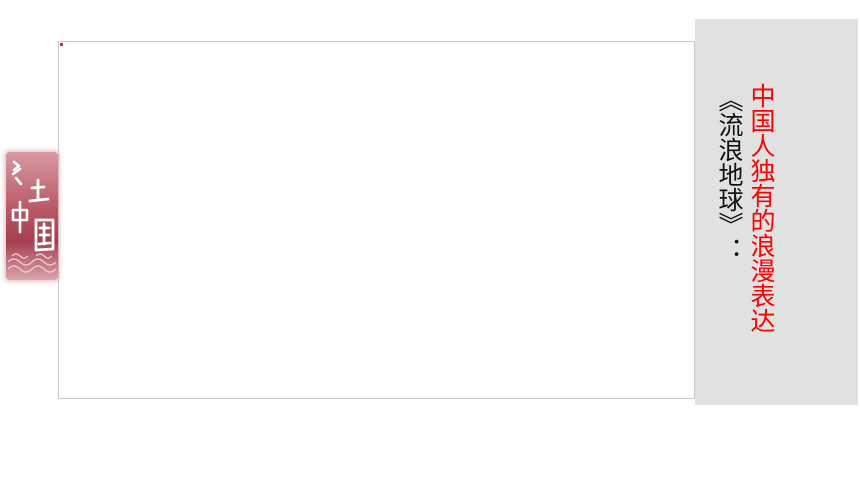 This screenshot has width=860, height=484. I want to click on slide-heading-black: 《流浪地球》：, so click(729, 174).